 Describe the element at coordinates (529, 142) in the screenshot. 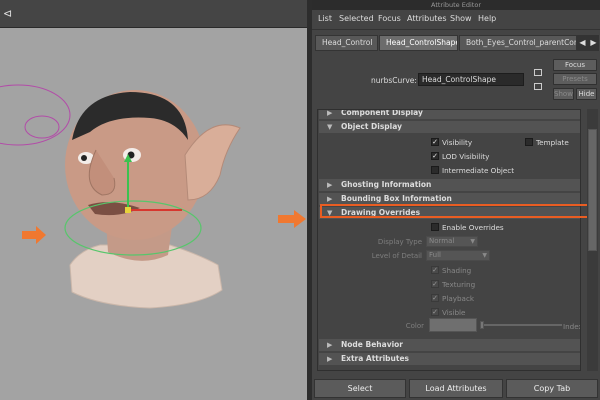

I see `template-checkbox` at that location.